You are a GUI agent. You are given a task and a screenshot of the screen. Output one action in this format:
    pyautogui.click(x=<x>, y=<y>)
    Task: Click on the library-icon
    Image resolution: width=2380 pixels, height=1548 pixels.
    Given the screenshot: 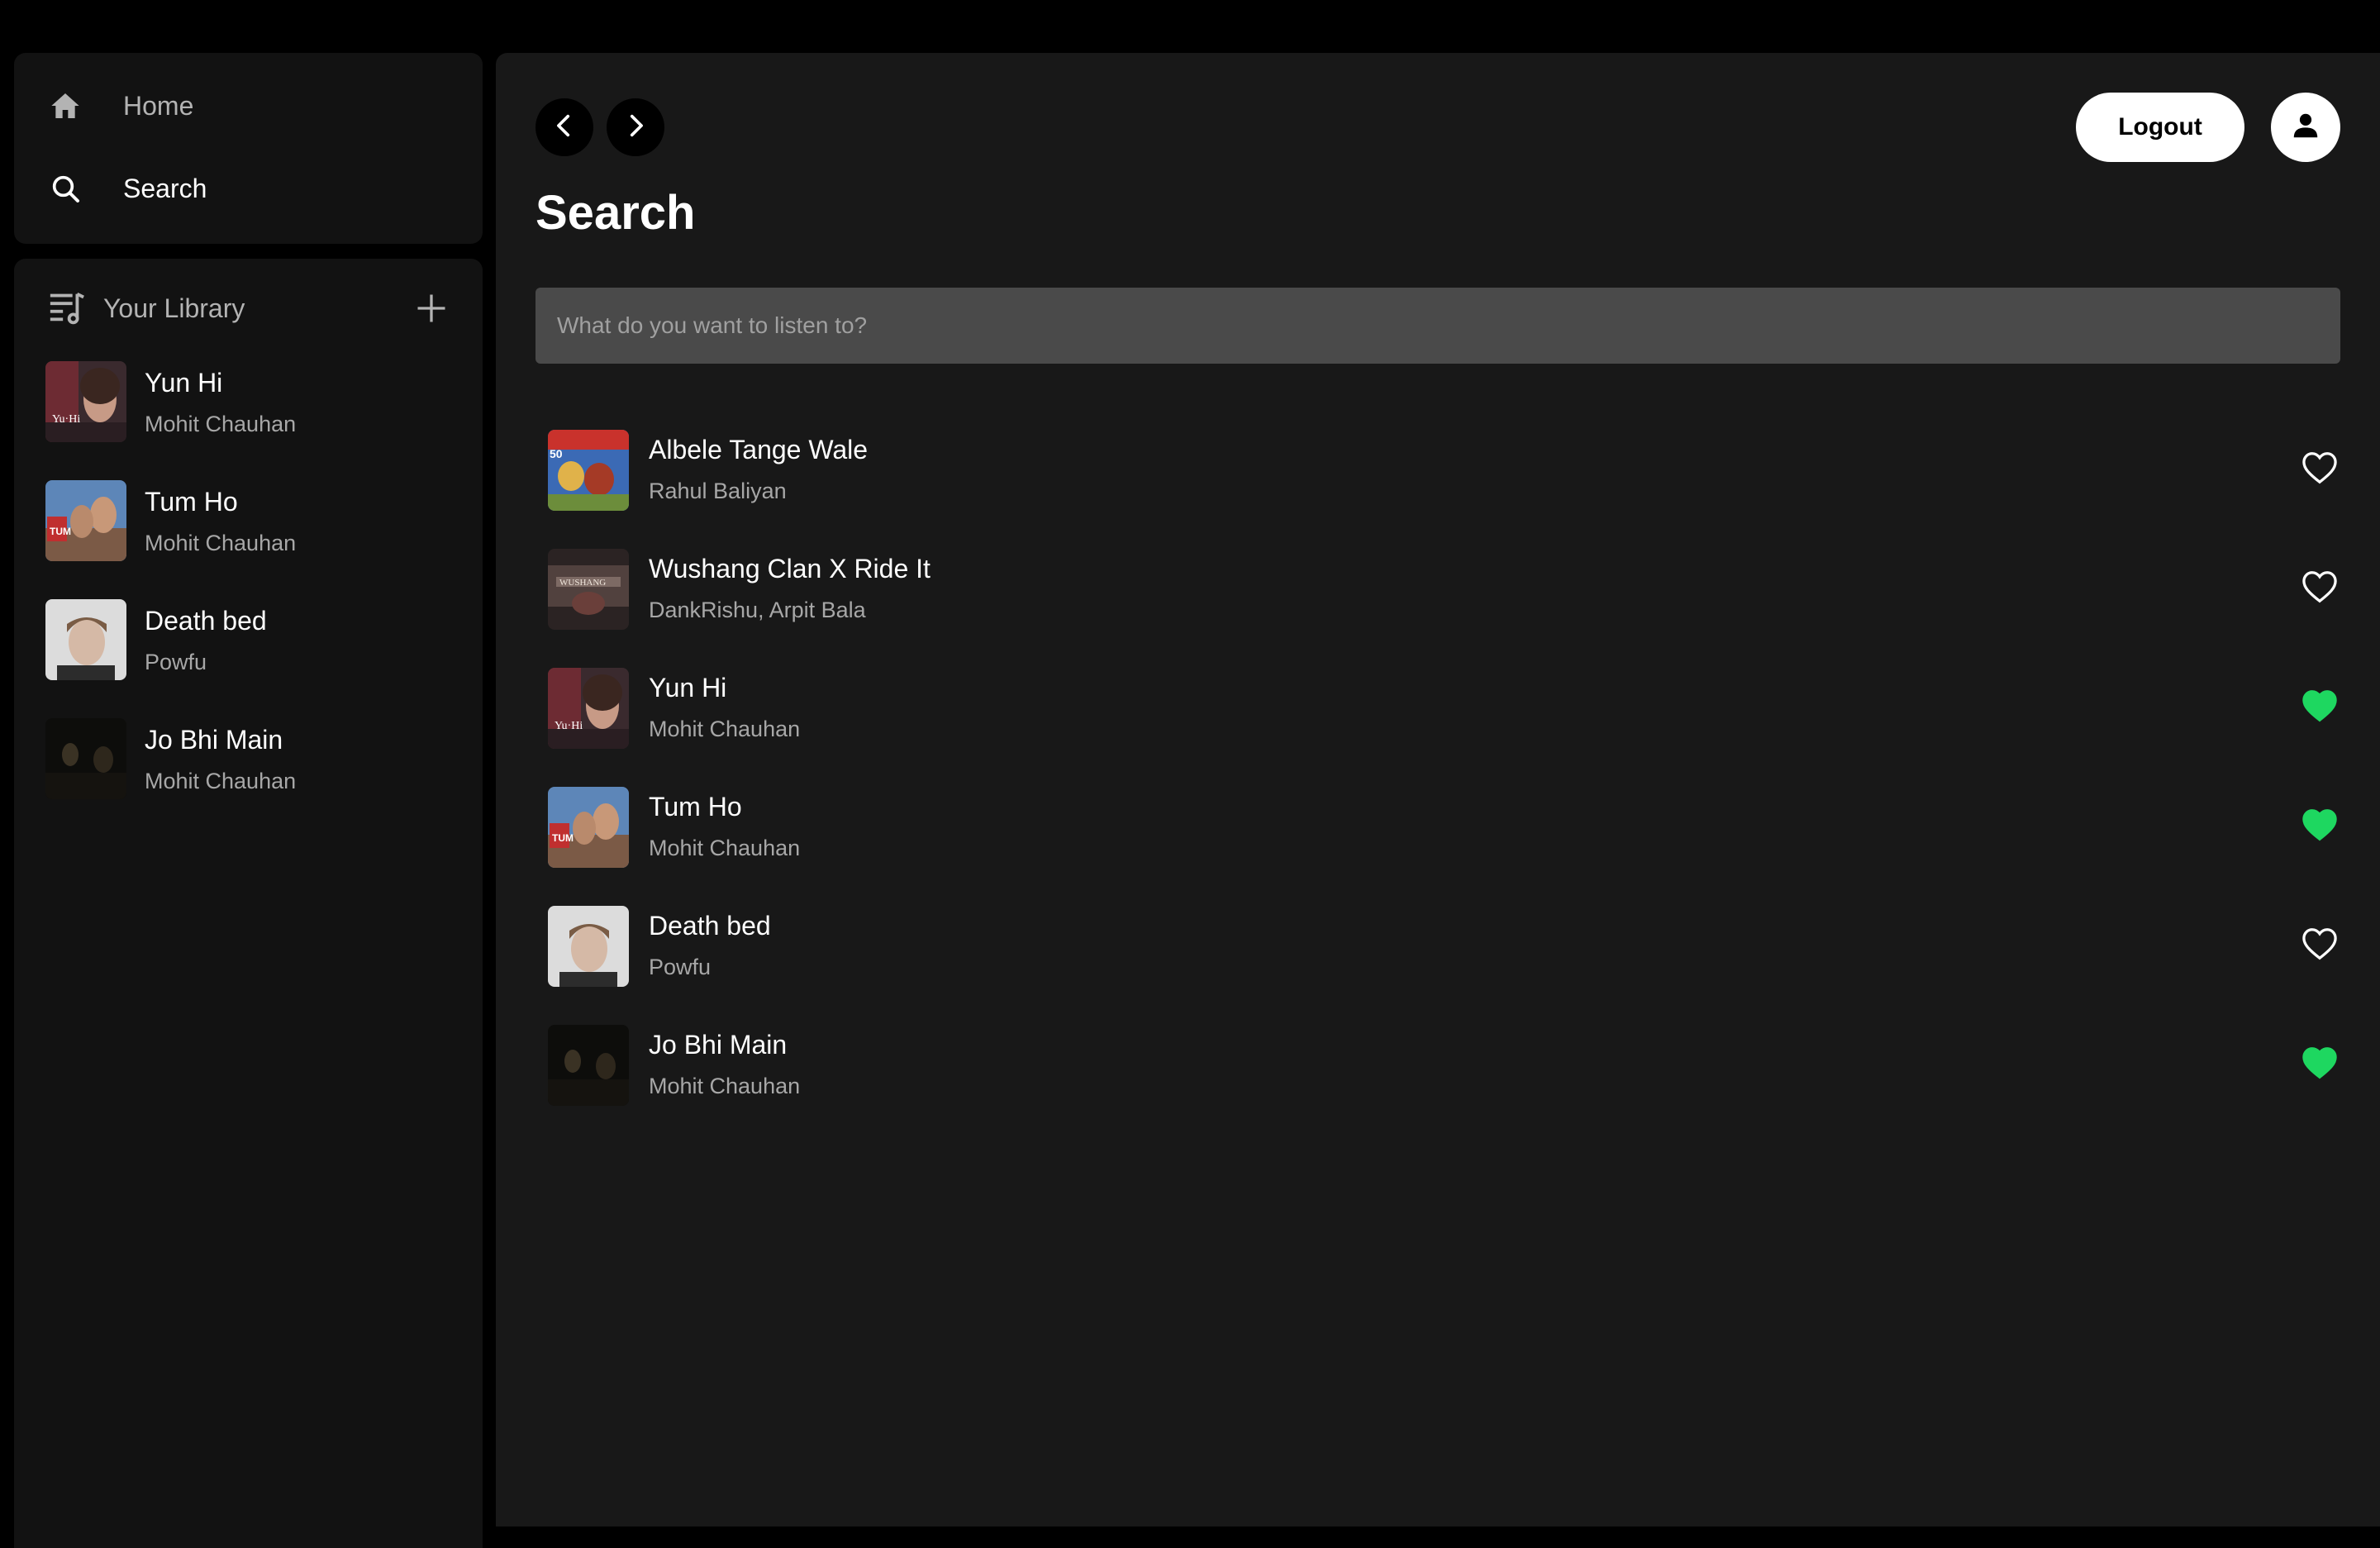 What is the action you would take?
    pyautogui.click(x=66, y=309)
    